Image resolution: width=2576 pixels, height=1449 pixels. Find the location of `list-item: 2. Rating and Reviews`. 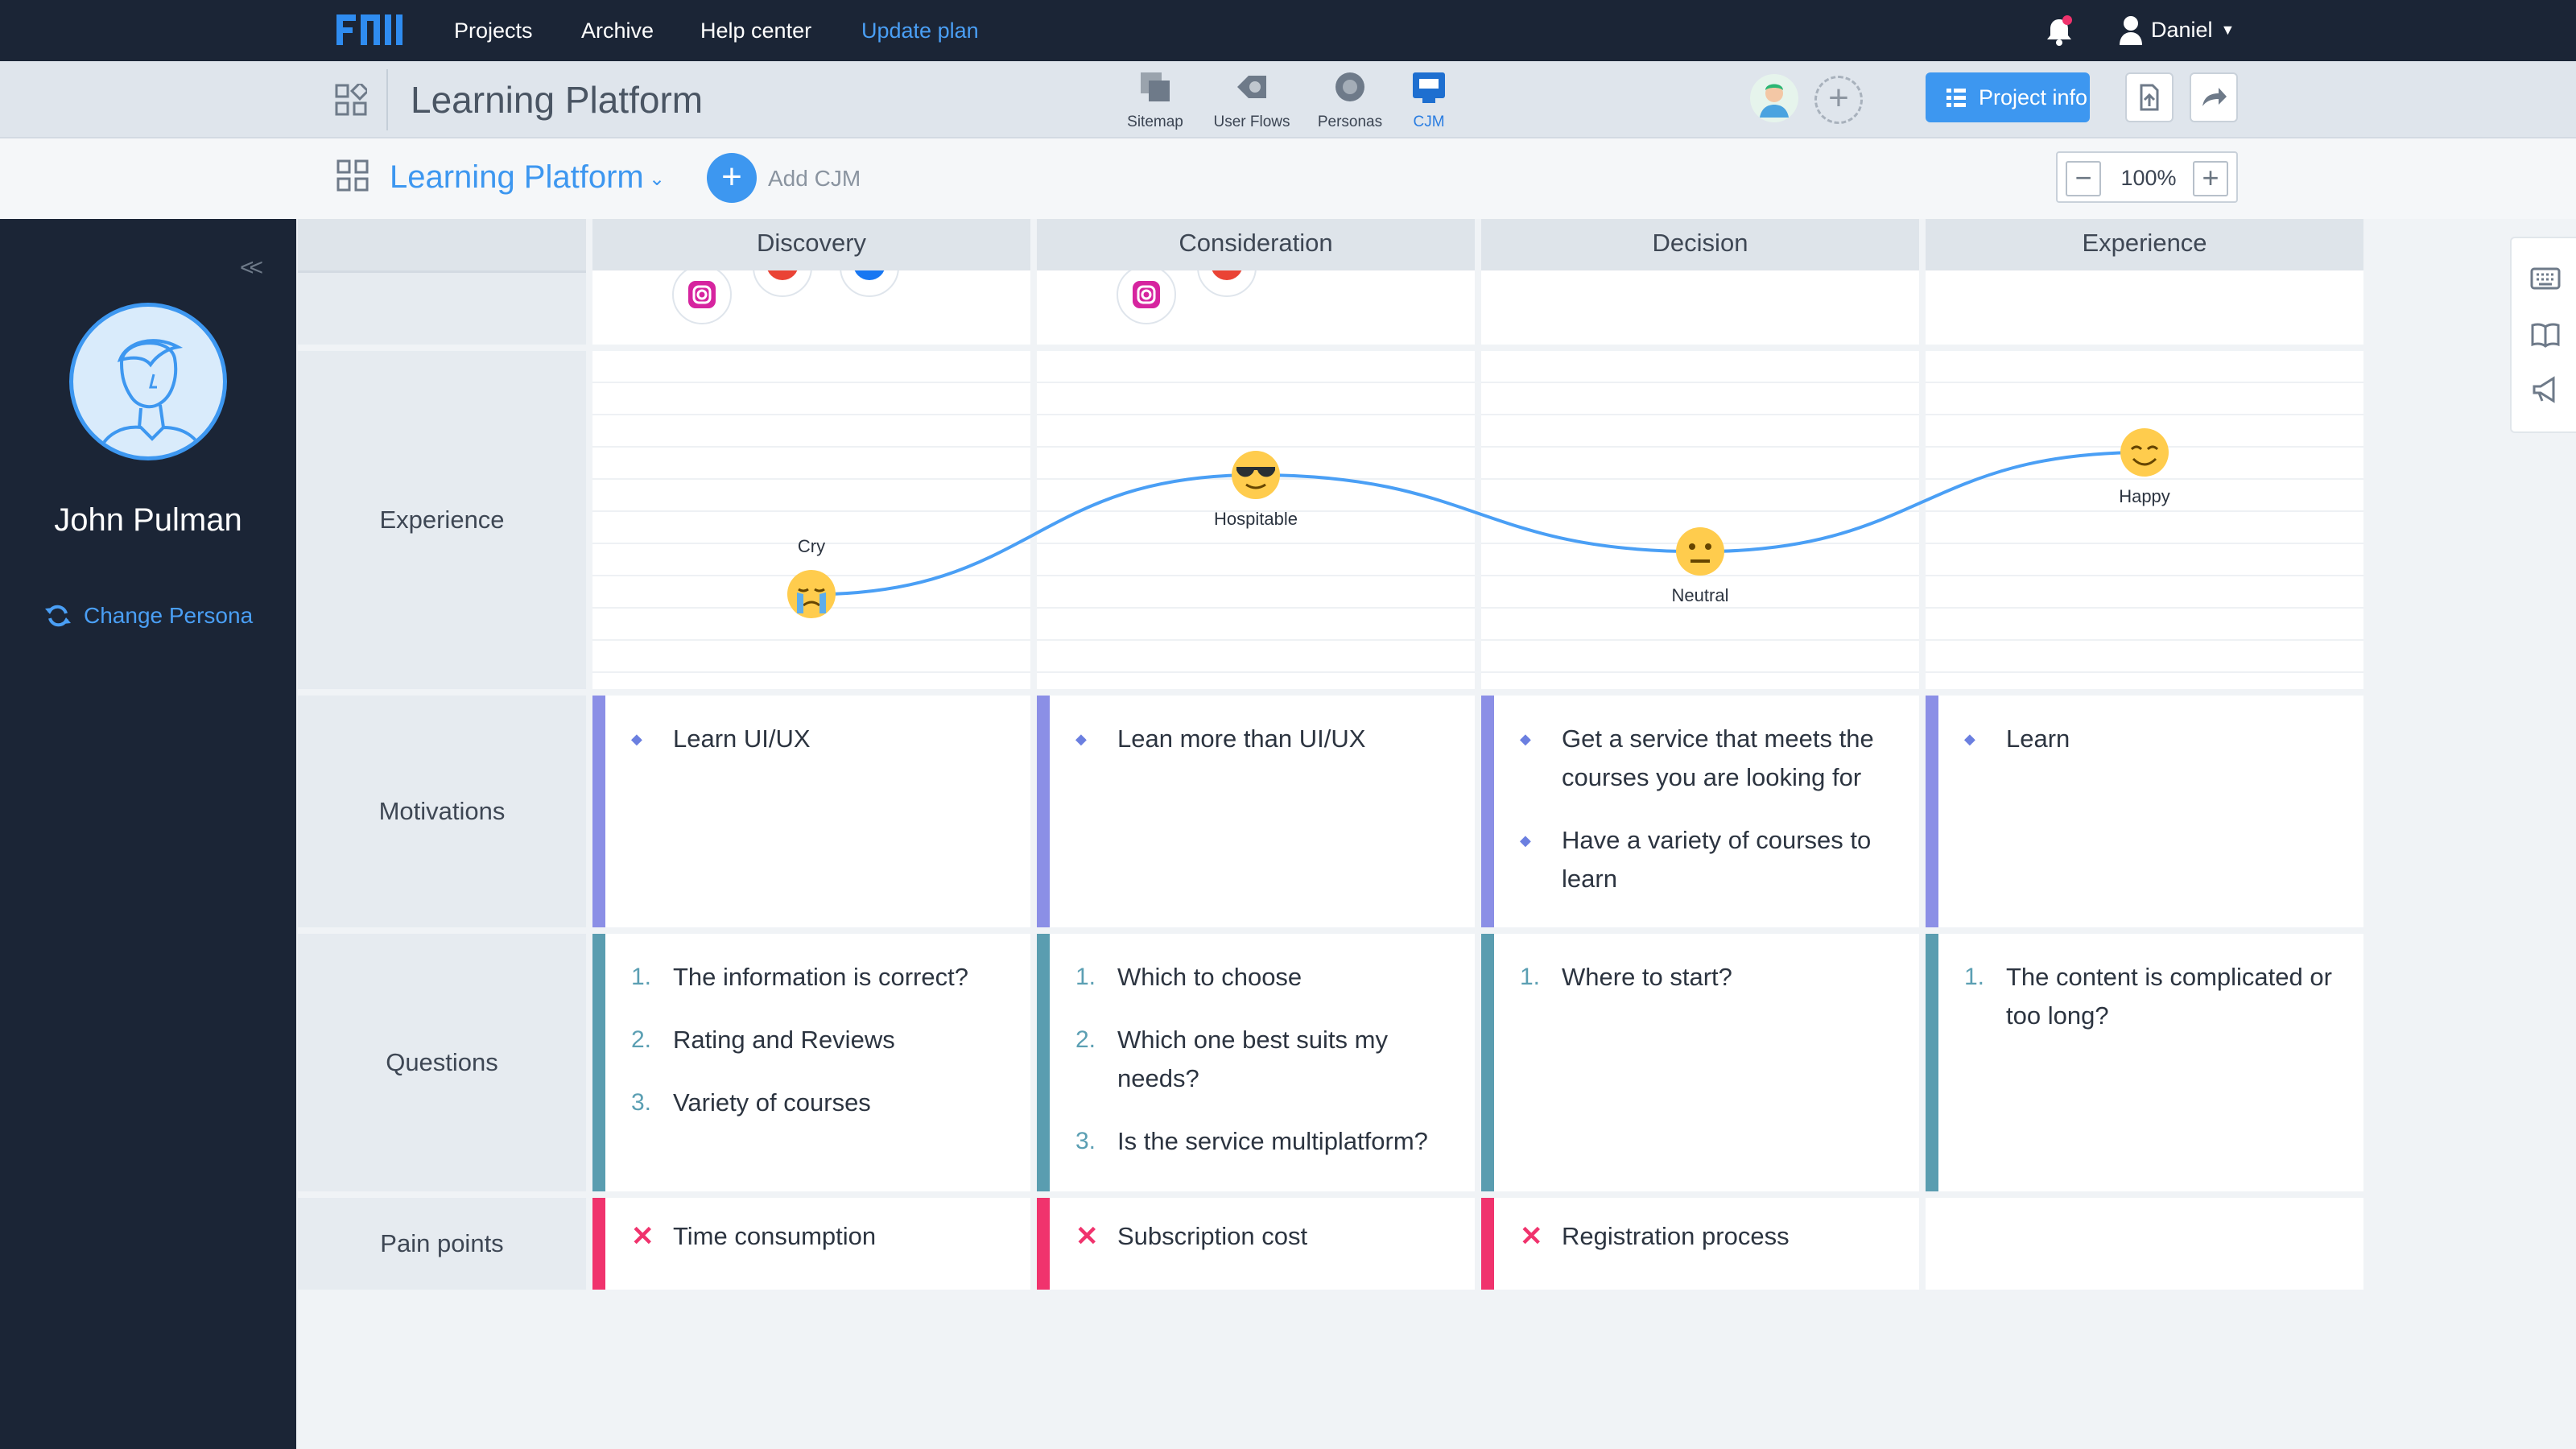

list-item: 2. Rating and Reviews is located at coordinates (818, 1040).